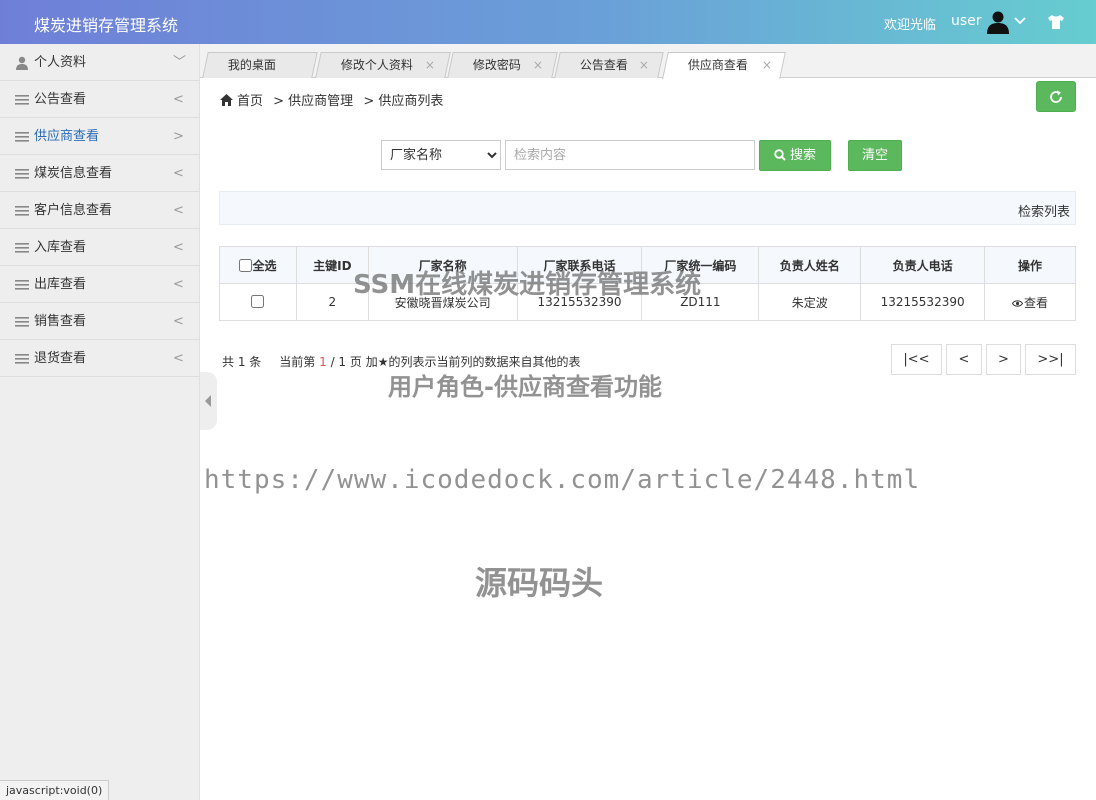 This screenshot has width=1096, height=800. I want to click on tab-label: 修改密码, so click(496, 65).